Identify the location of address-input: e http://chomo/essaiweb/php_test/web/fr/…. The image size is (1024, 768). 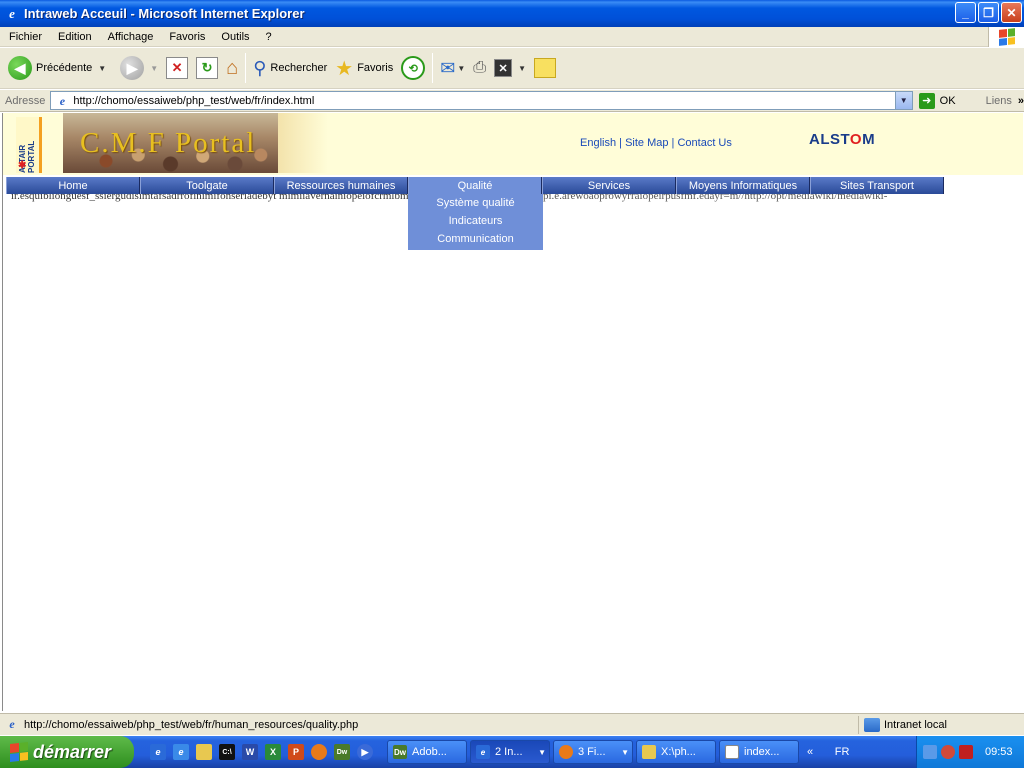
(481, 100).